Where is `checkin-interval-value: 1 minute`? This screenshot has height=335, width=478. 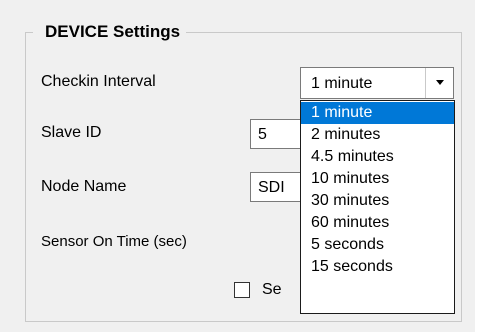 checkin-interval-value: 1 minute is located at coordinates (342, 83).